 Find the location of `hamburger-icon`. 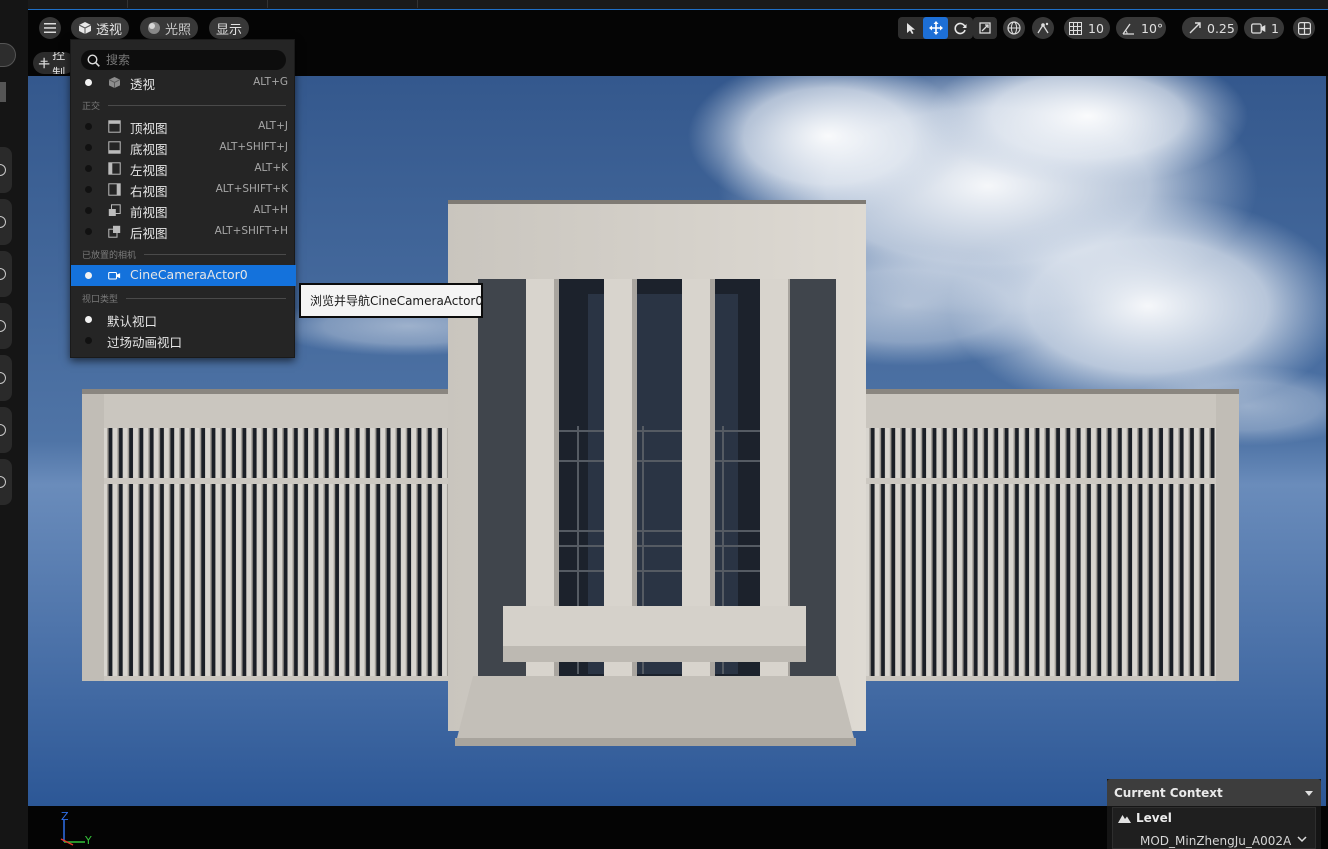

hamburger-icon is located at coordinates (50, 28).